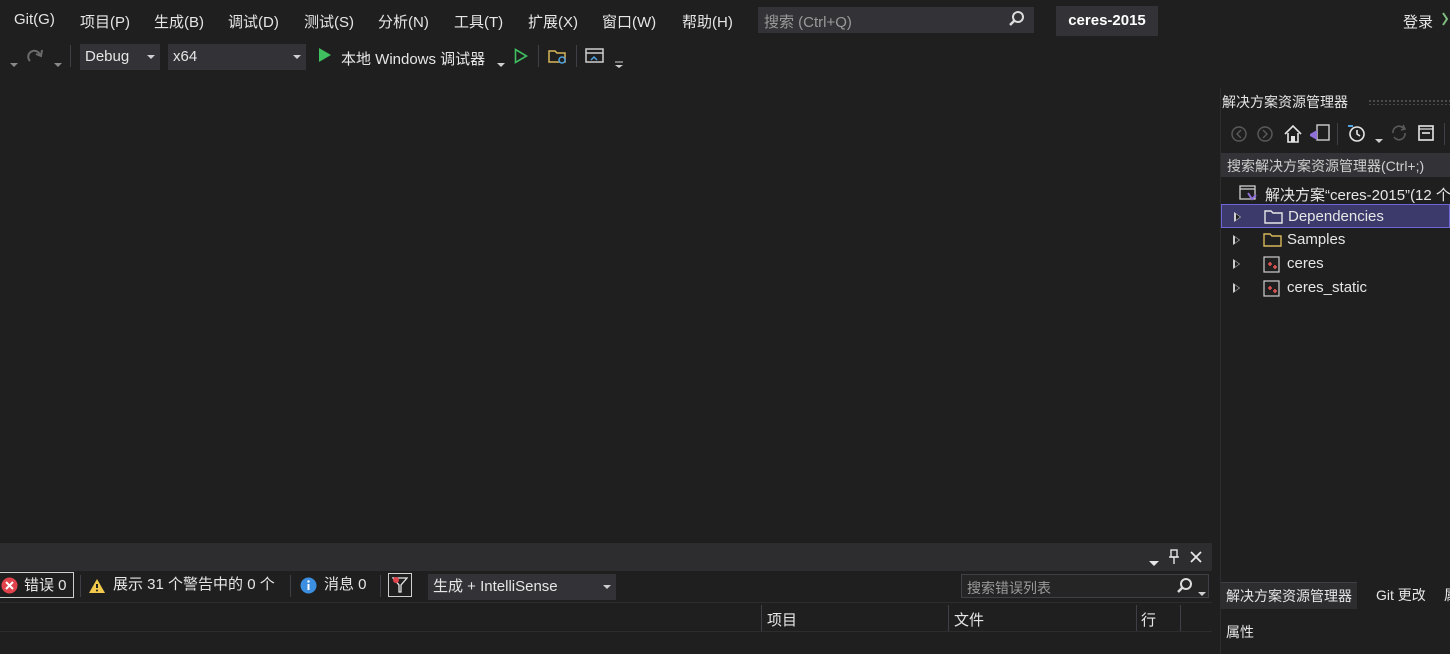 The width and height of the screenshot is (1450, 654). Describe the element at coordinates (808, 22) in the screenshot. I see `global-search-placeholder: 搜索 (Ctrl+Q)` at that location.